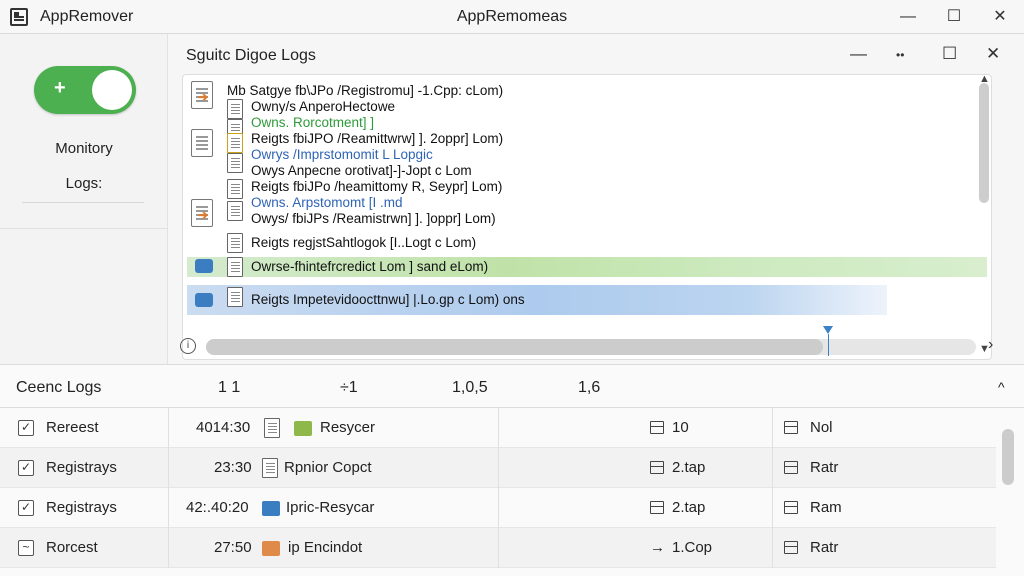 The image size is (1024, 576). I want to click on timeline-scrollbar, so click(591, 347).